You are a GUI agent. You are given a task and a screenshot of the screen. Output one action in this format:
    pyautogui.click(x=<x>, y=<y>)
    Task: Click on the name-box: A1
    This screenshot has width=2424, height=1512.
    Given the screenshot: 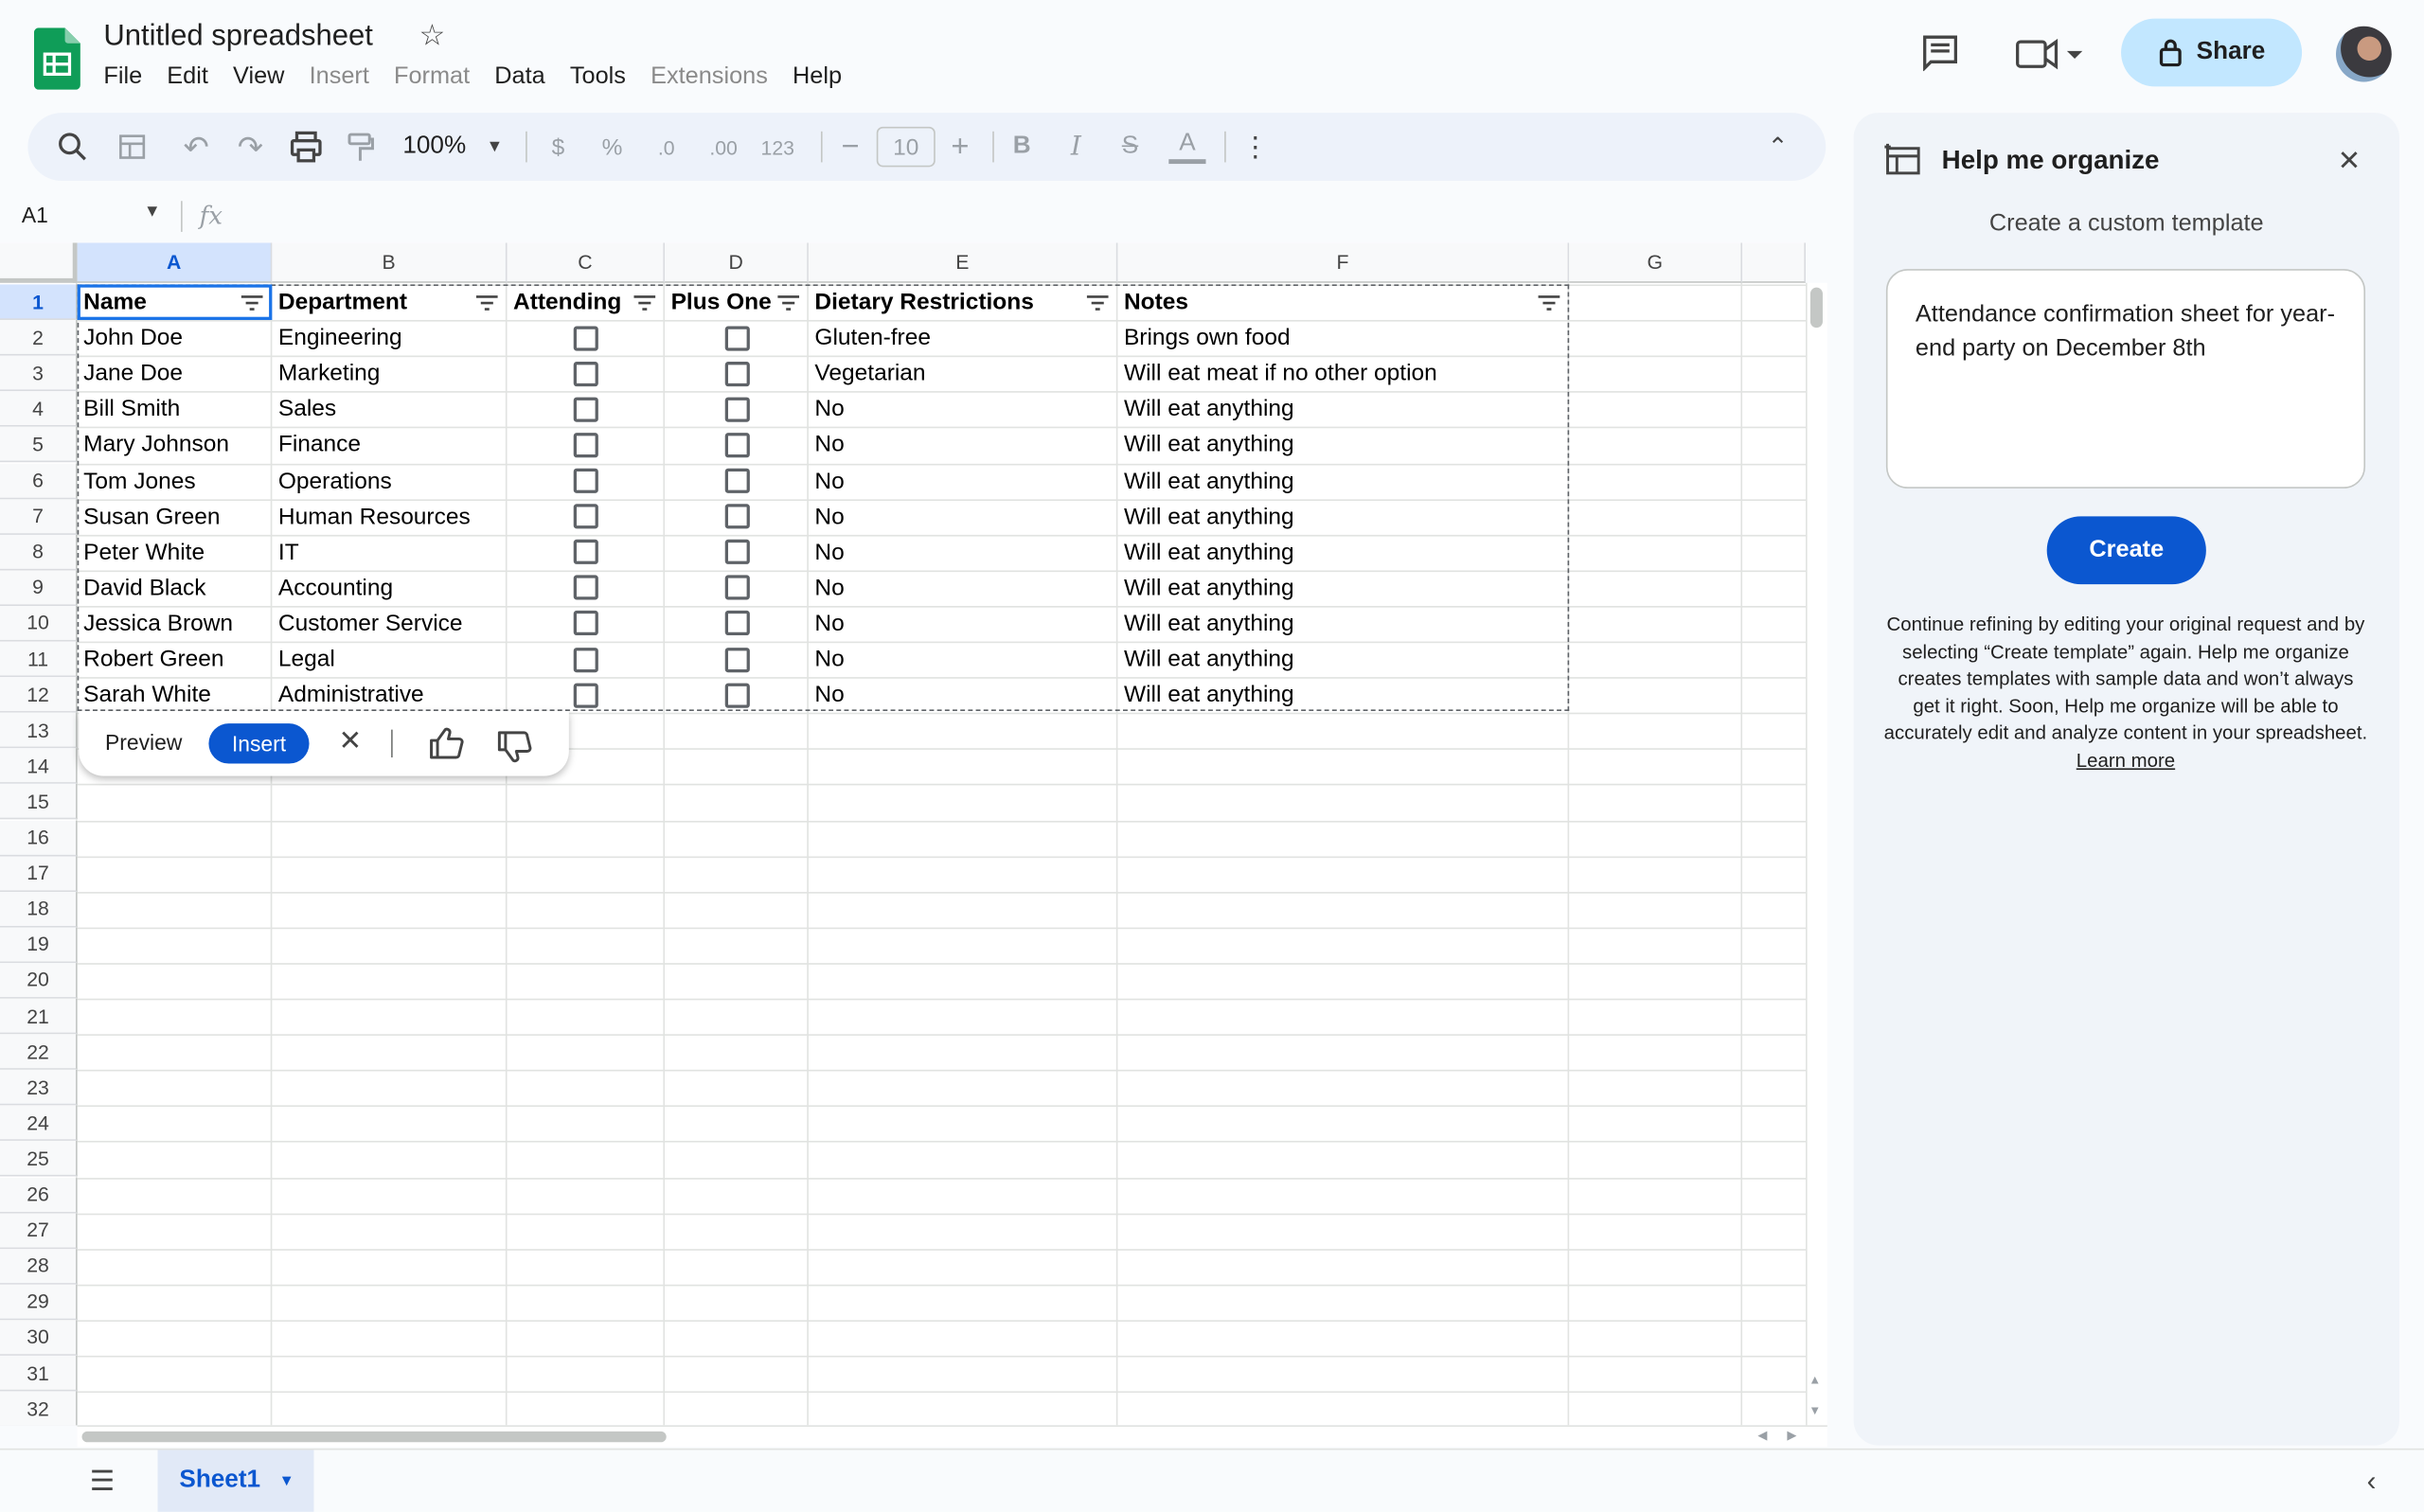 What is the action you would take?
    pyautogui.click(x=35, y=215)
    